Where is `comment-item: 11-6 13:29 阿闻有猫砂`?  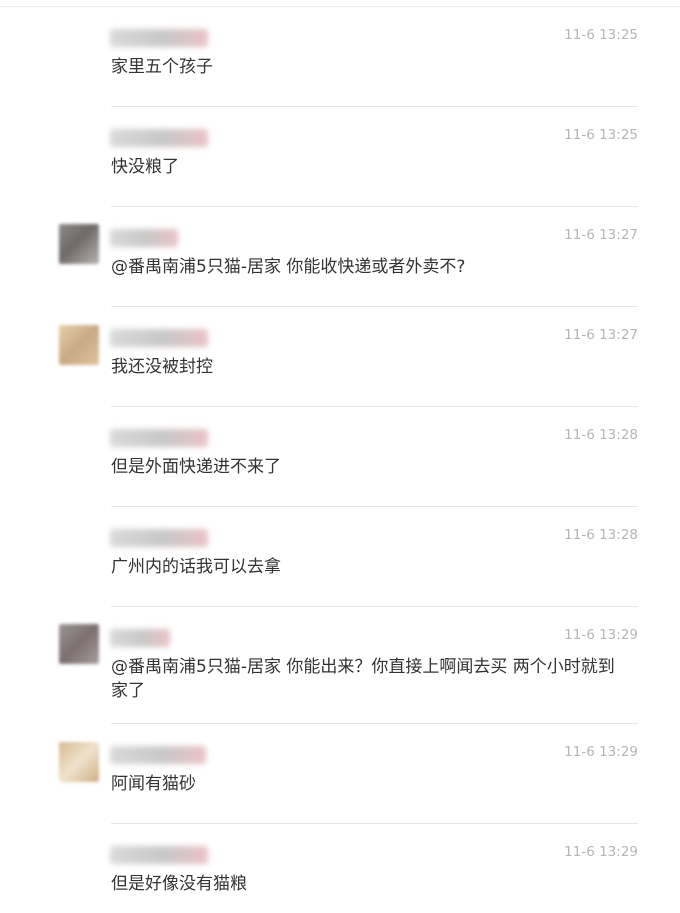
comment-item: 11-6 13:29 阿闻有猫砂 is located at coordinates (340, 774).